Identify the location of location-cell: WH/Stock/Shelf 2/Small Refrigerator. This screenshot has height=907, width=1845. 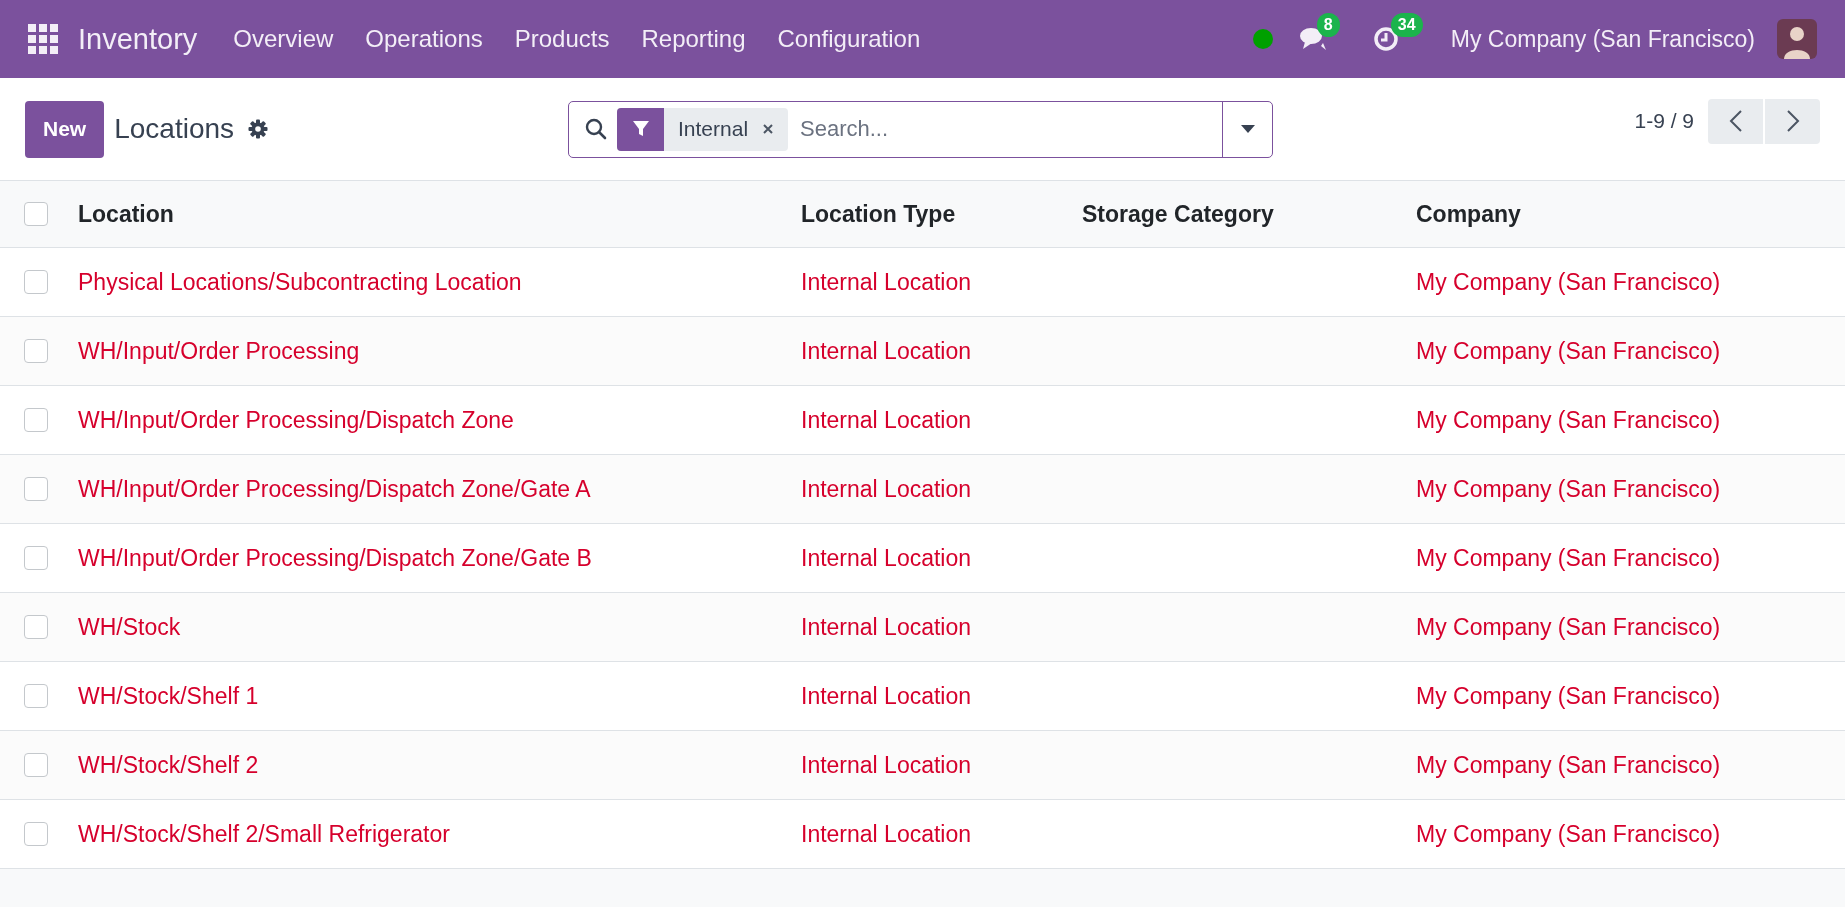
(264, 833).